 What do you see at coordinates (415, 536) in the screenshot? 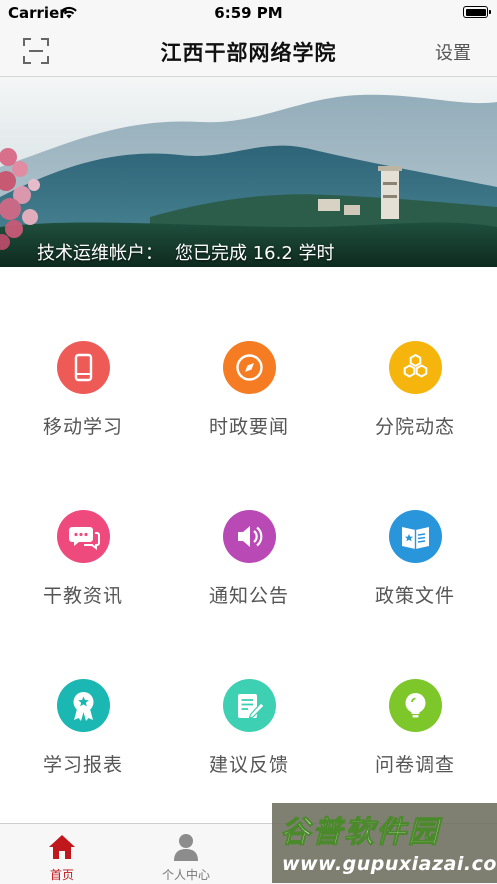
I see `document-star-icon` at bounding box center [415, 536].